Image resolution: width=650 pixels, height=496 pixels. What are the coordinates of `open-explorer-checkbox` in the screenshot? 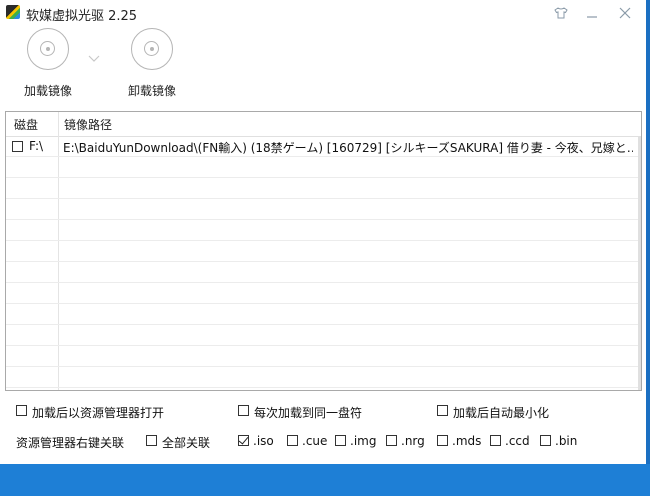 It's located at (21, 410).